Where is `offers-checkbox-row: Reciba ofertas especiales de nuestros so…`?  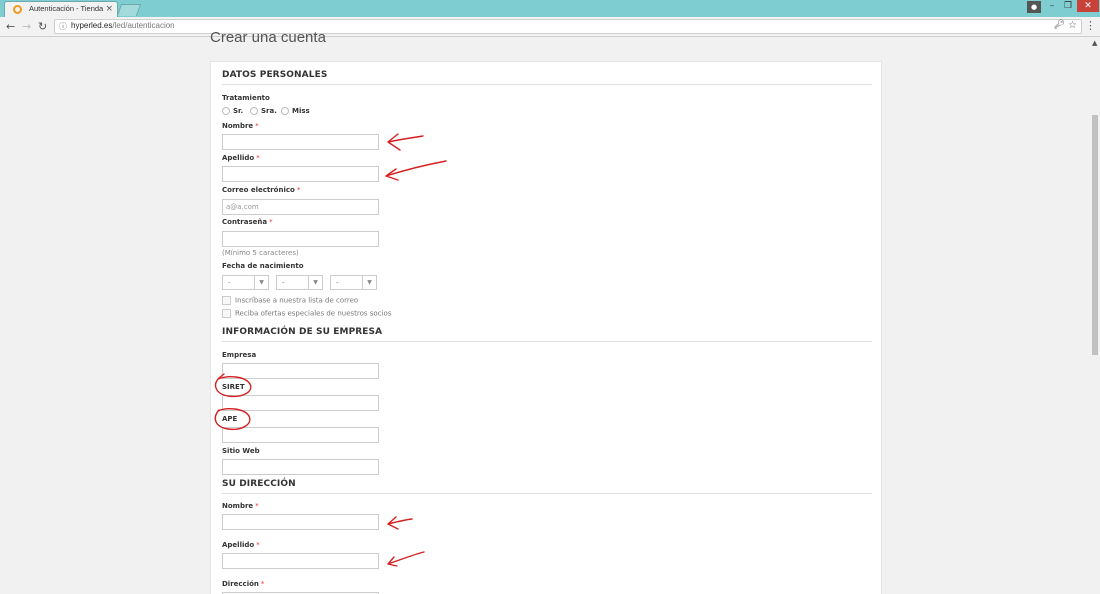 offers-checkbox-row: Reciba ofertas especiales de nuestros so… is located at coordinates (306, 313).